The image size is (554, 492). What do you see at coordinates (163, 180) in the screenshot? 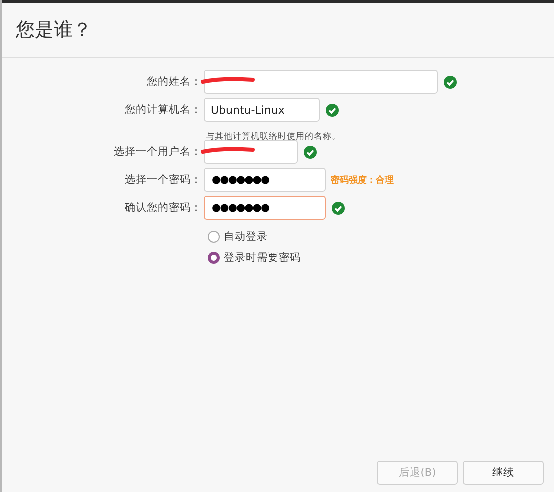
I see `field-label: 选择一个密码：` at bounding box center [163, 180].